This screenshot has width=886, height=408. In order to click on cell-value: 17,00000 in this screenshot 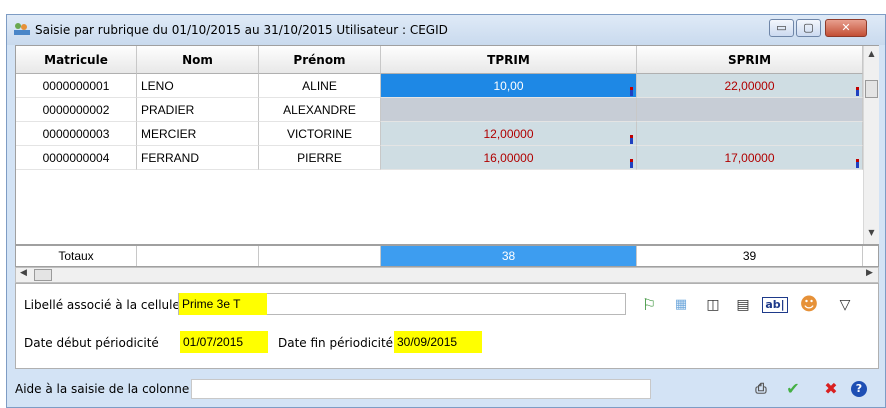, I will do `click(749, 158)`.